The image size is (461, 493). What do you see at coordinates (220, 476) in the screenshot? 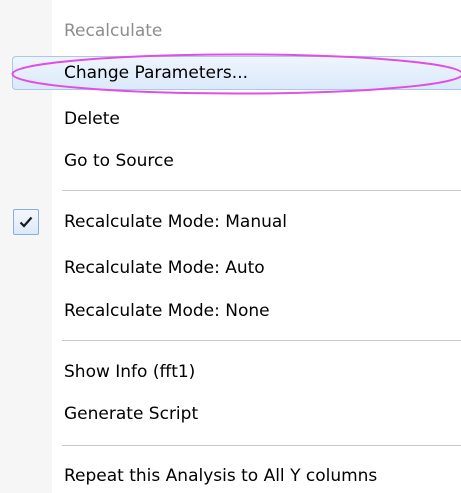
I see `menu-item-repeat-analysis: Repeat this Analysis to All Y columns` at bounding box center [220, 476].